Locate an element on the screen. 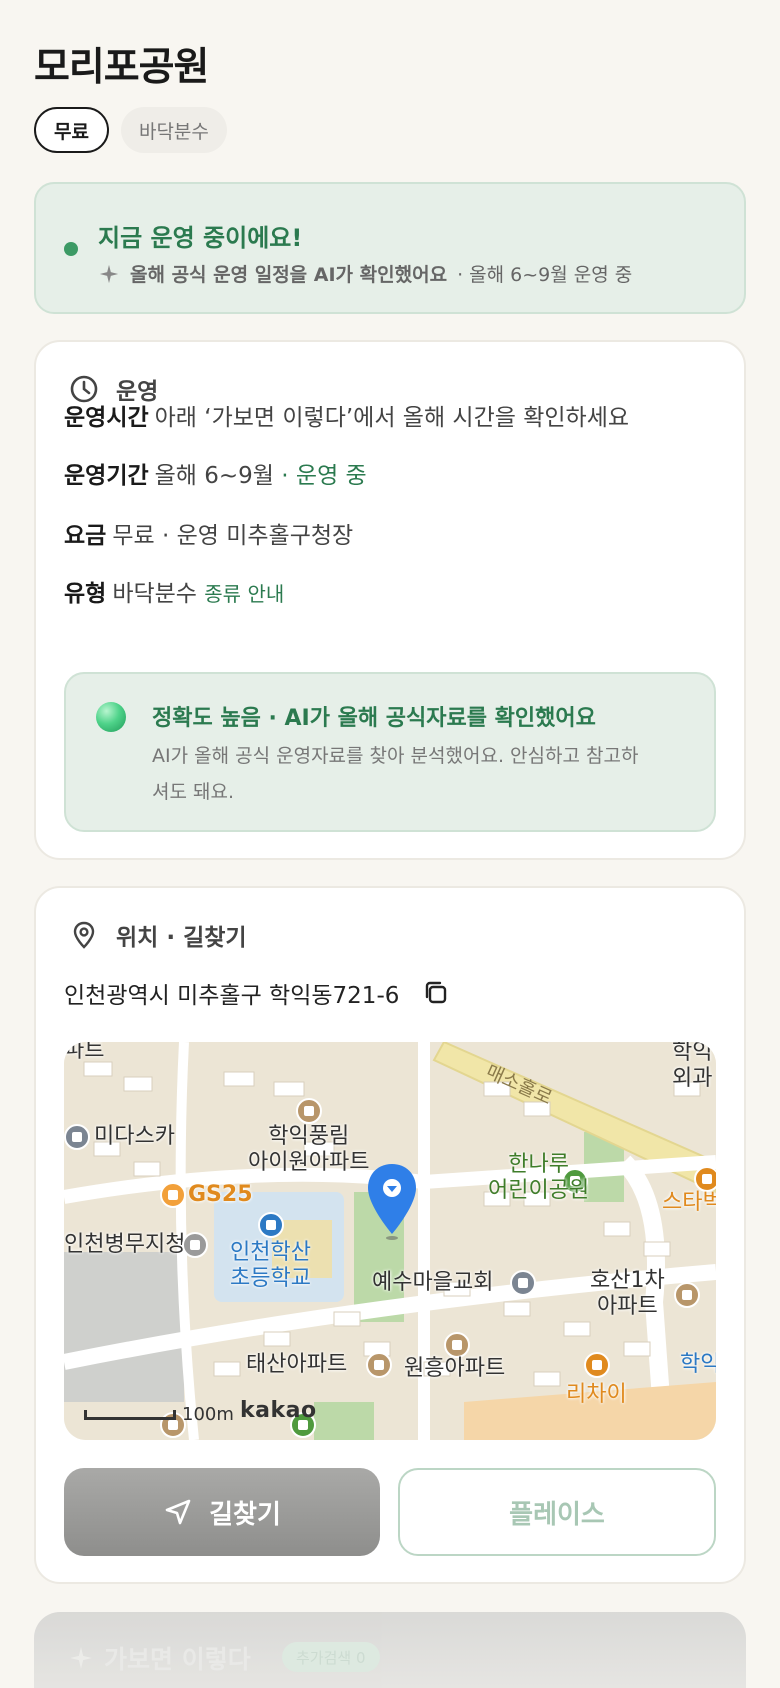 This screenshot has height=1688, width=780. ai-orb-icon is located at coordinates (111, 717).